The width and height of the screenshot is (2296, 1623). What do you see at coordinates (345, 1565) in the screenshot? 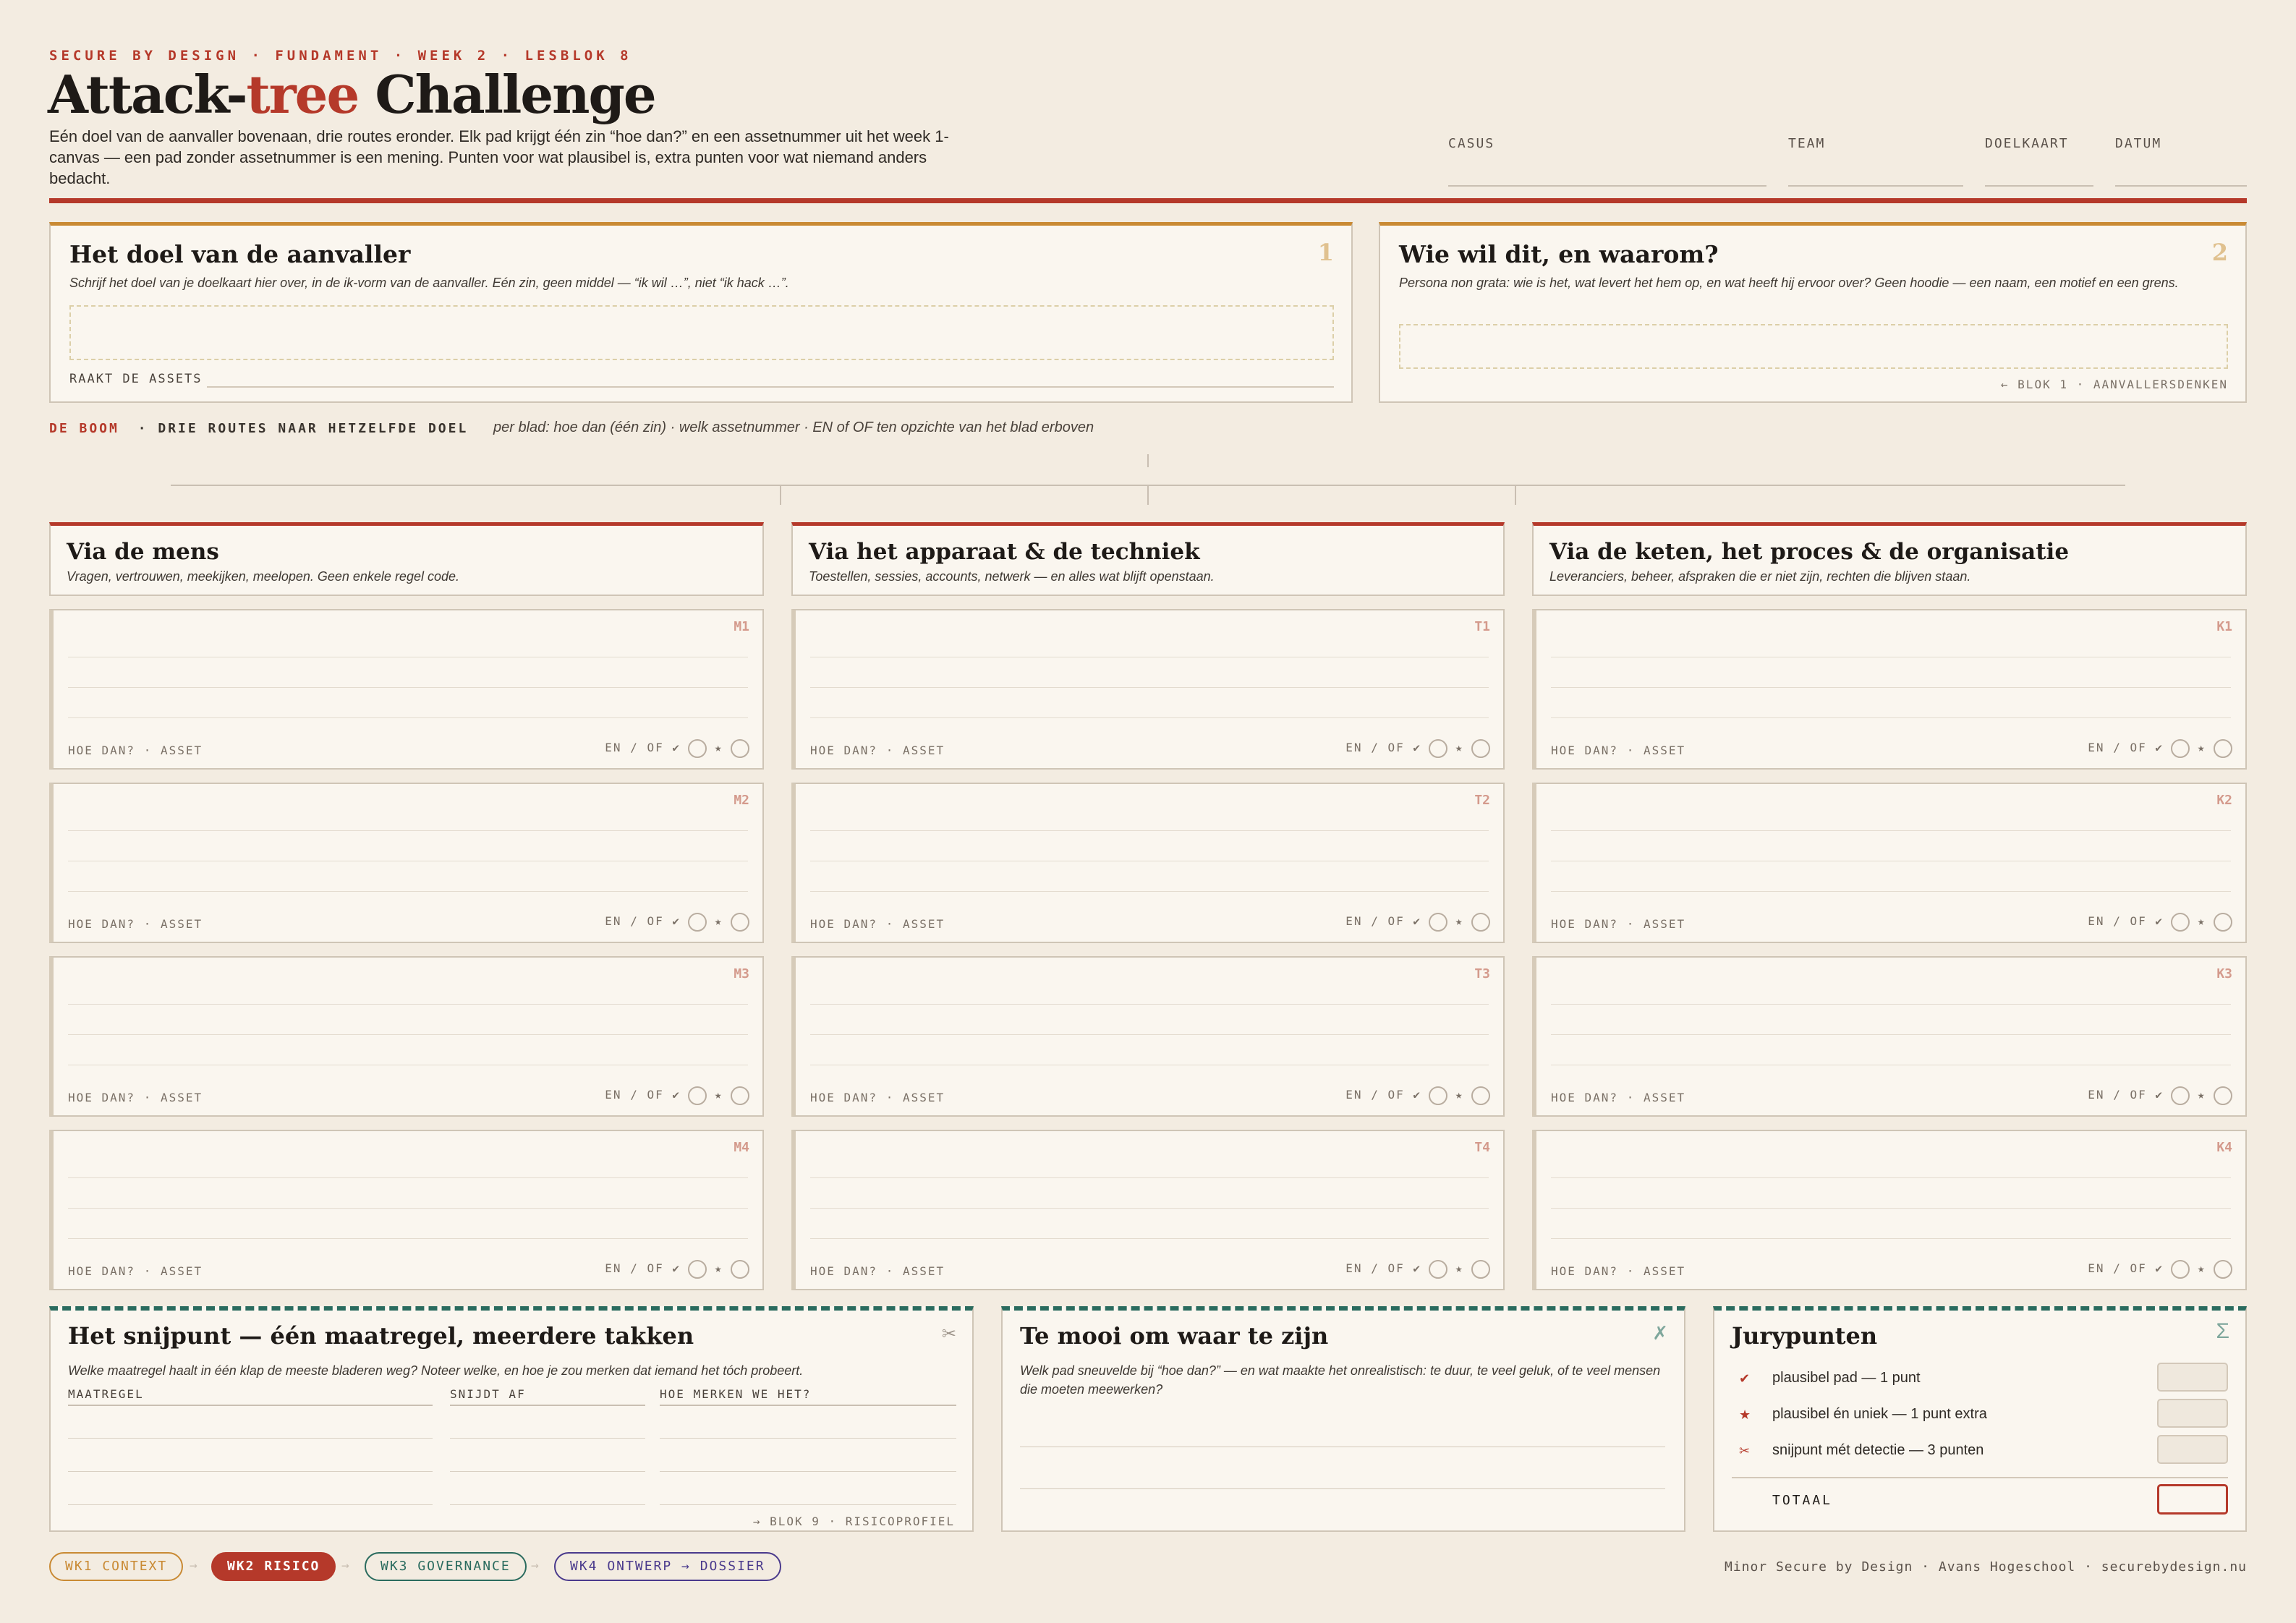
I see `arrow-icon: →` at bounding box center [345, 1565].